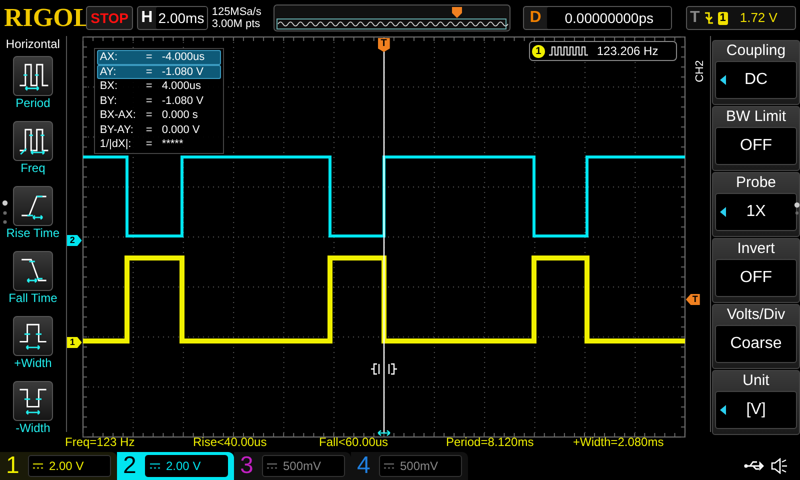 The height and width of the screenshot is (480, 800). What do you see at coordinates (756, 183) in the screenshot?
I see `menu-item-label: Probe` at bounding box center [756, 183].